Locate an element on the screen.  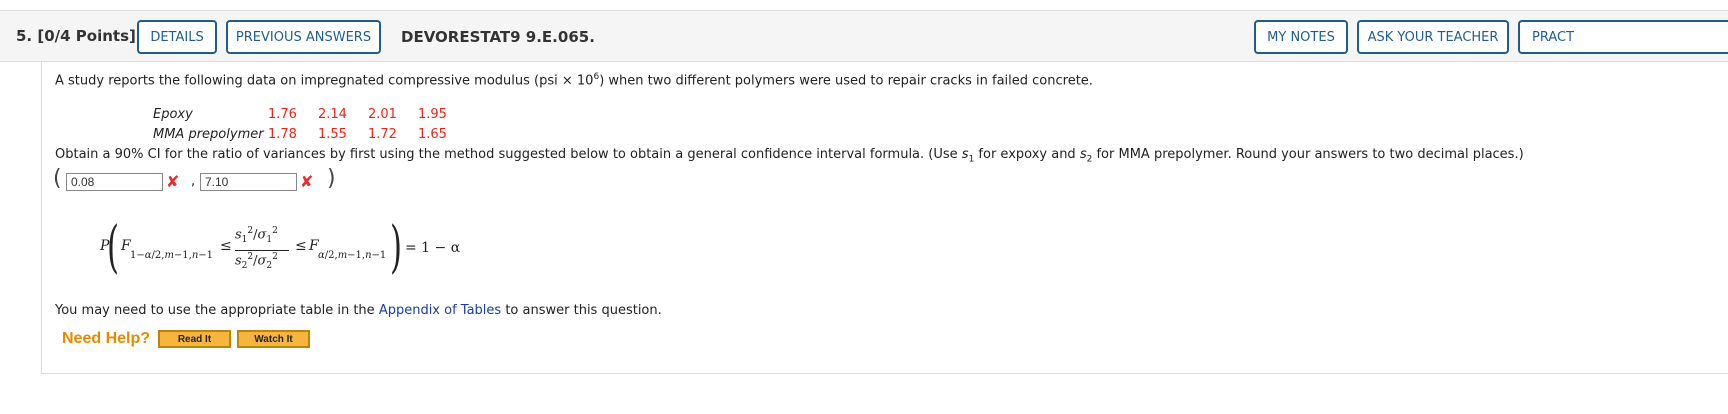
formula-f-lower-sub: 1−α/2,m−1,n−1 is located at coordinates (172, 255).